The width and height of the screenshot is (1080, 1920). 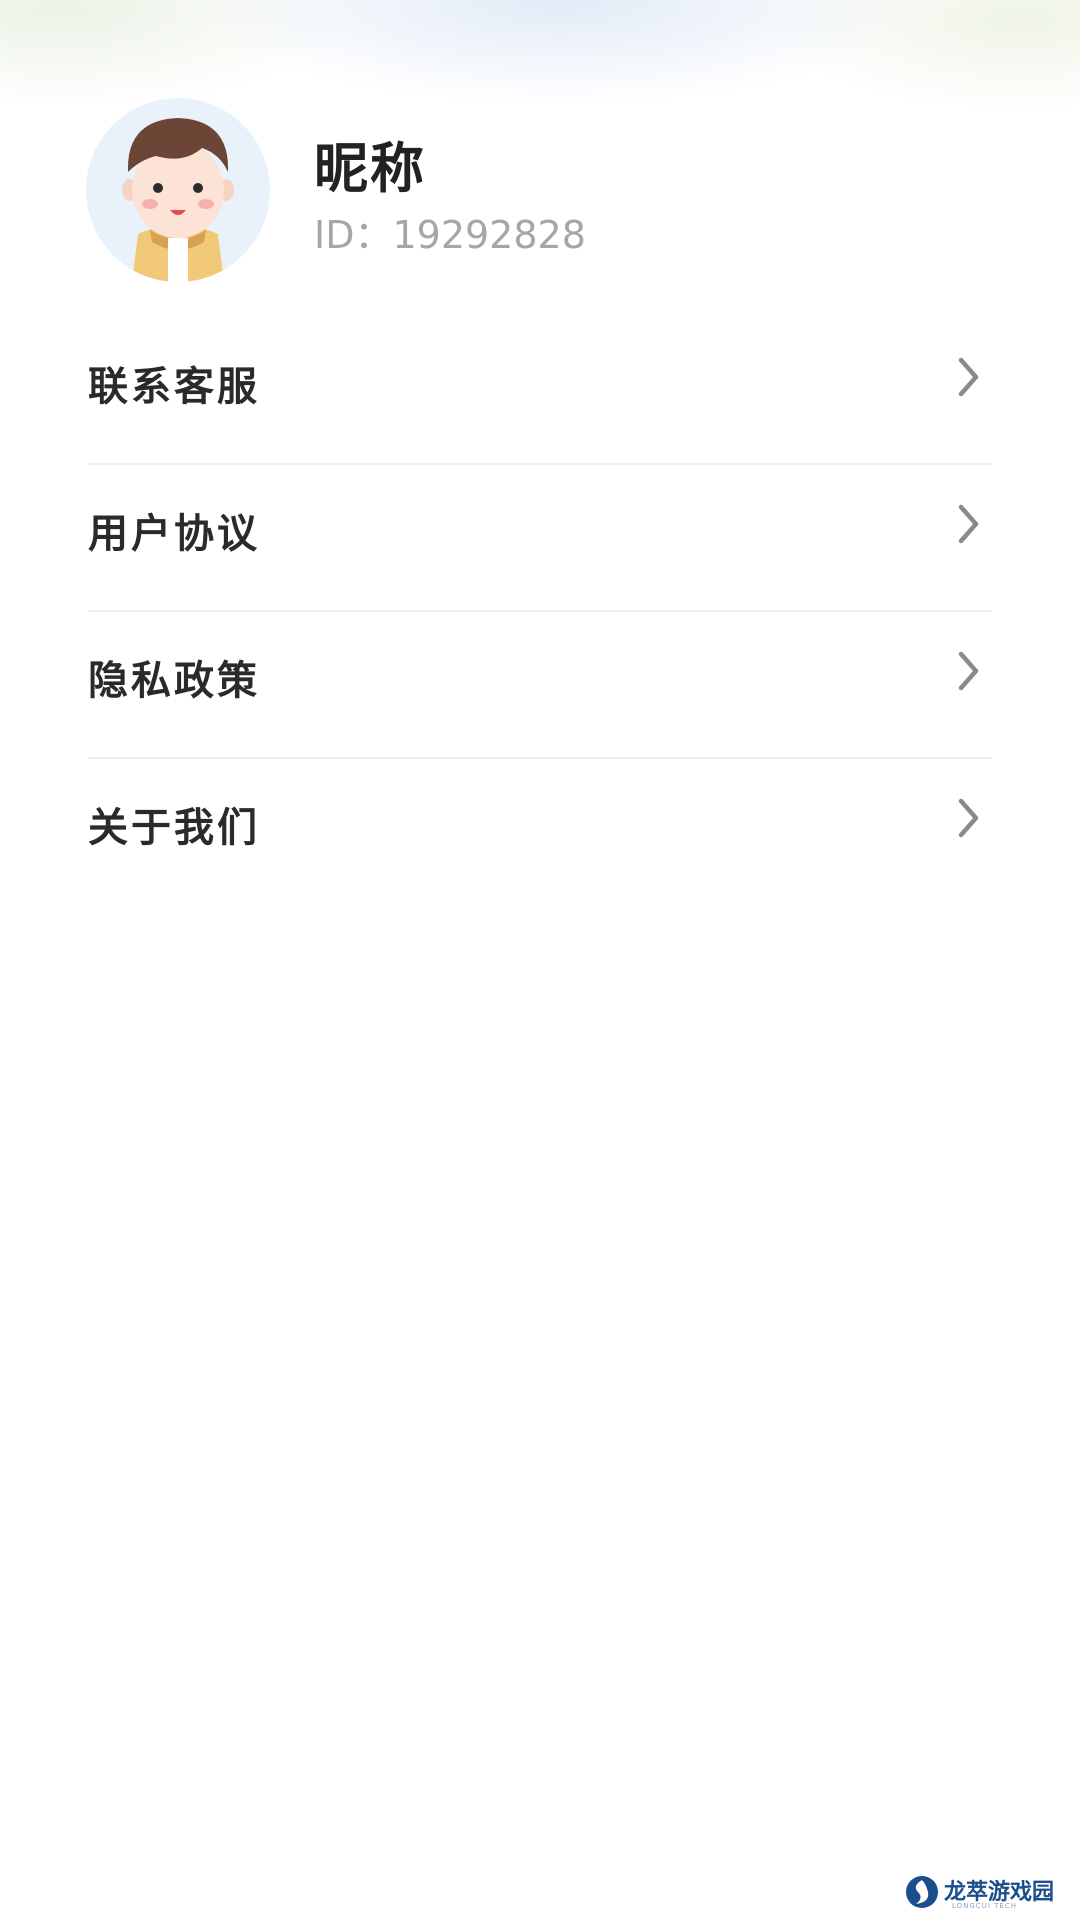 I want to click on watermark: 龙萃游戏园 LONGCUI TECH, so click(x=989, y=1894).